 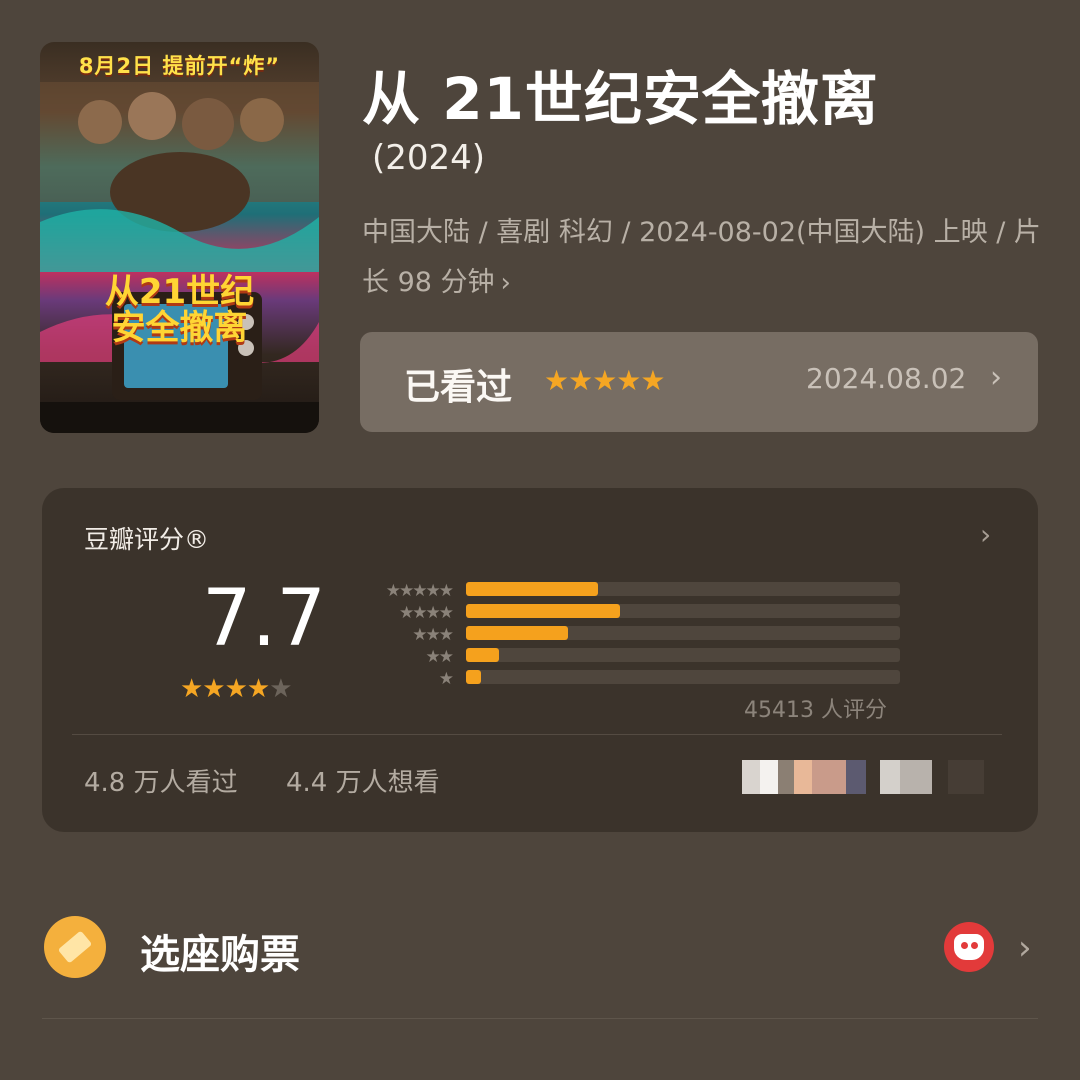 I want to click on rating-bar-row: ★★★★, so click(x=492, y=614).